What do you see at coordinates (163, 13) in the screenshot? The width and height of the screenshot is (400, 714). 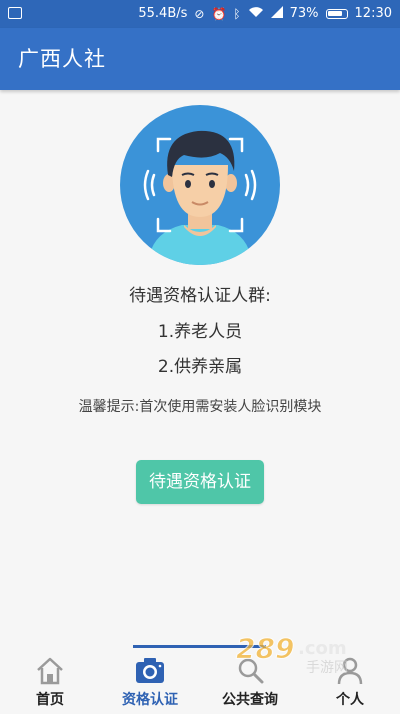 I see `network-speed: 55.4B/s` at bounding box center [163, 13].